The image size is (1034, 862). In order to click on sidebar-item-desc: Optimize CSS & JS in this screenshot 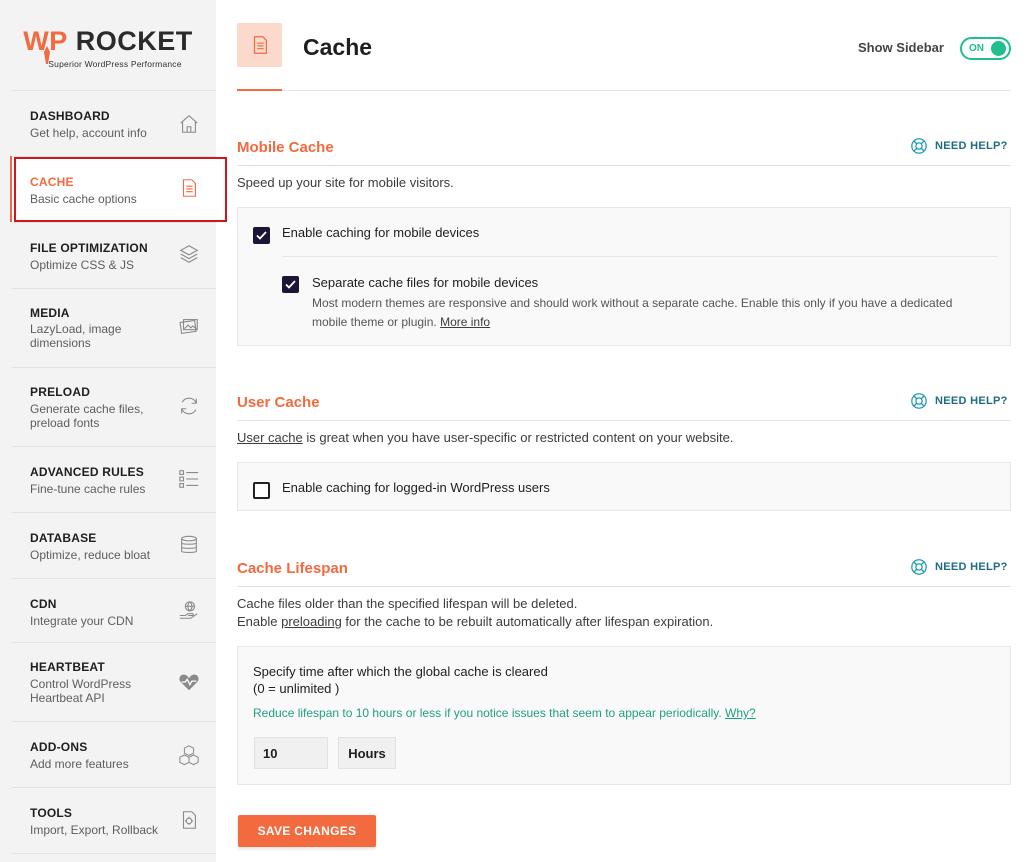, I will do `click(82, 265)`.